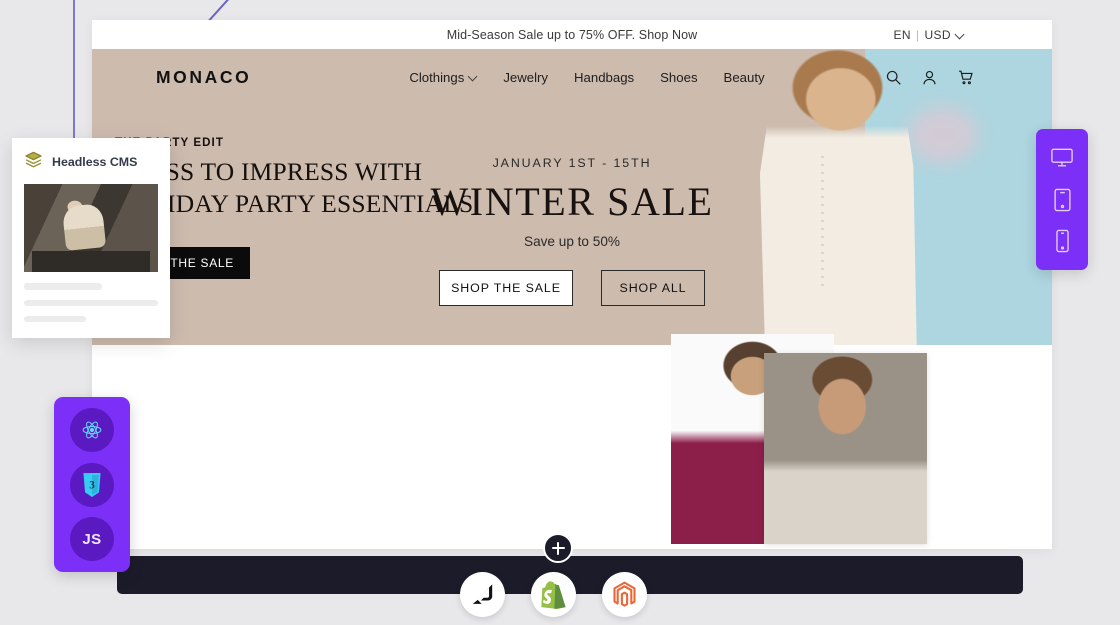  What do you see at coordinates (1062, 158) in the screenshot?
I see `desktop-icon` at bounding box center [1062, 158].